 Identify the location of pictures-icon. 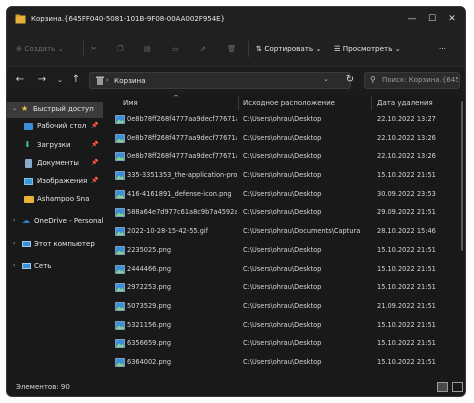
(28, 181).